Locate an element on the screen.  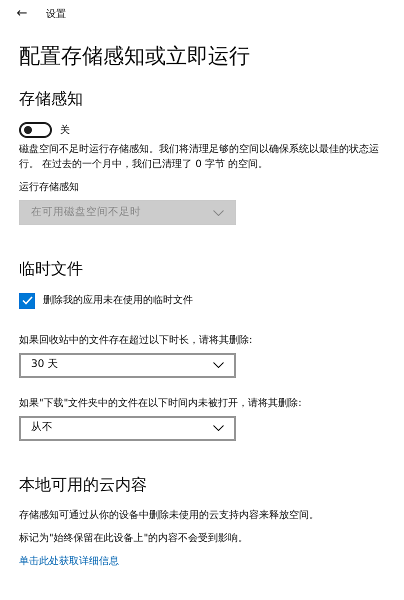
checkbox is located at coordinates (27, 300).